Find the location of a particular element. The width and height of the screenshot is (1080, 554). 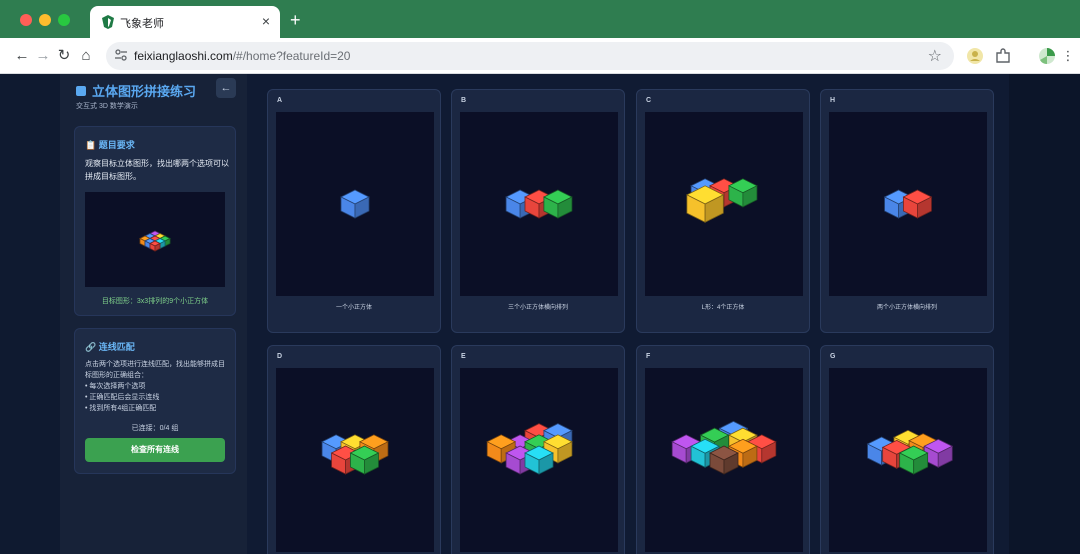

option-letter: E is located at coordinates (463, 356).